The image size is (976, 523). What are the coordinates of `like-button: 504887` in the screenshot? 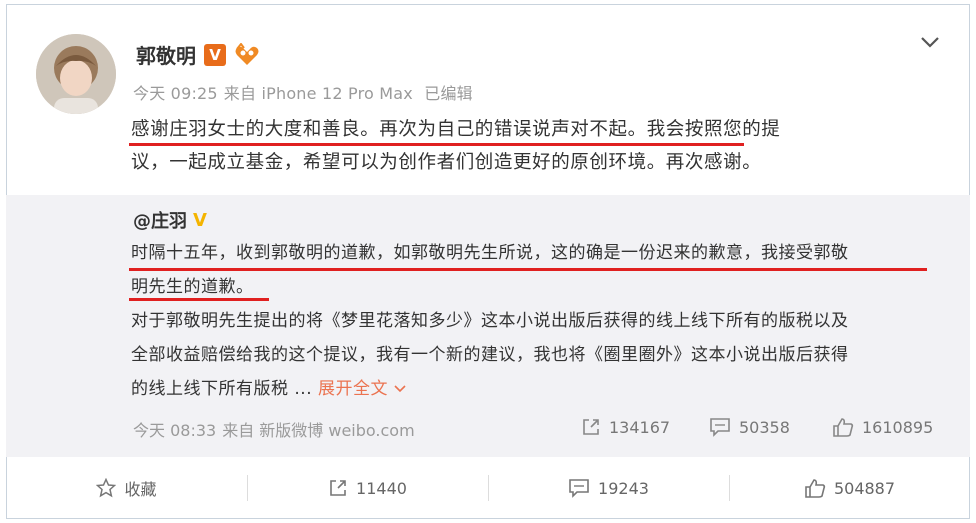 It's located at (849, 488).